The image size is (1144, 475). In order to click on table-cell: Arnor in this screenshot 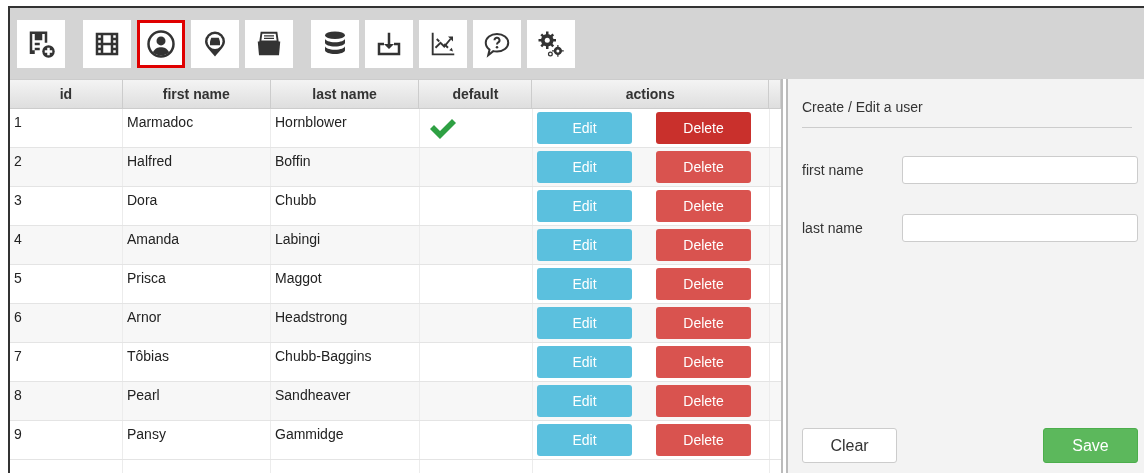, I will do `click(197, 323)`.